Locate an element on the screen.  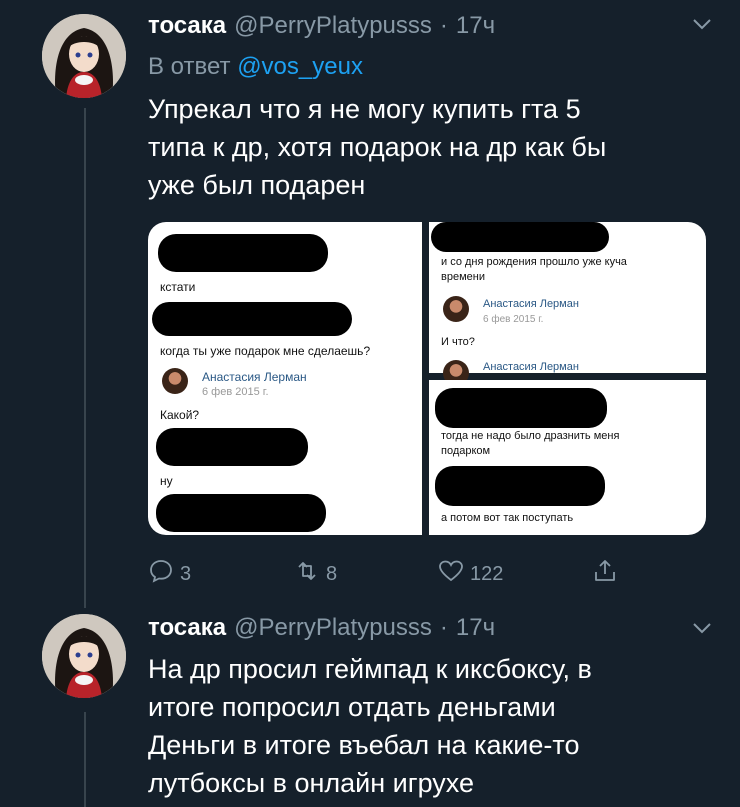
reply-prefix: В ответ is located at coordinates (189, 66).